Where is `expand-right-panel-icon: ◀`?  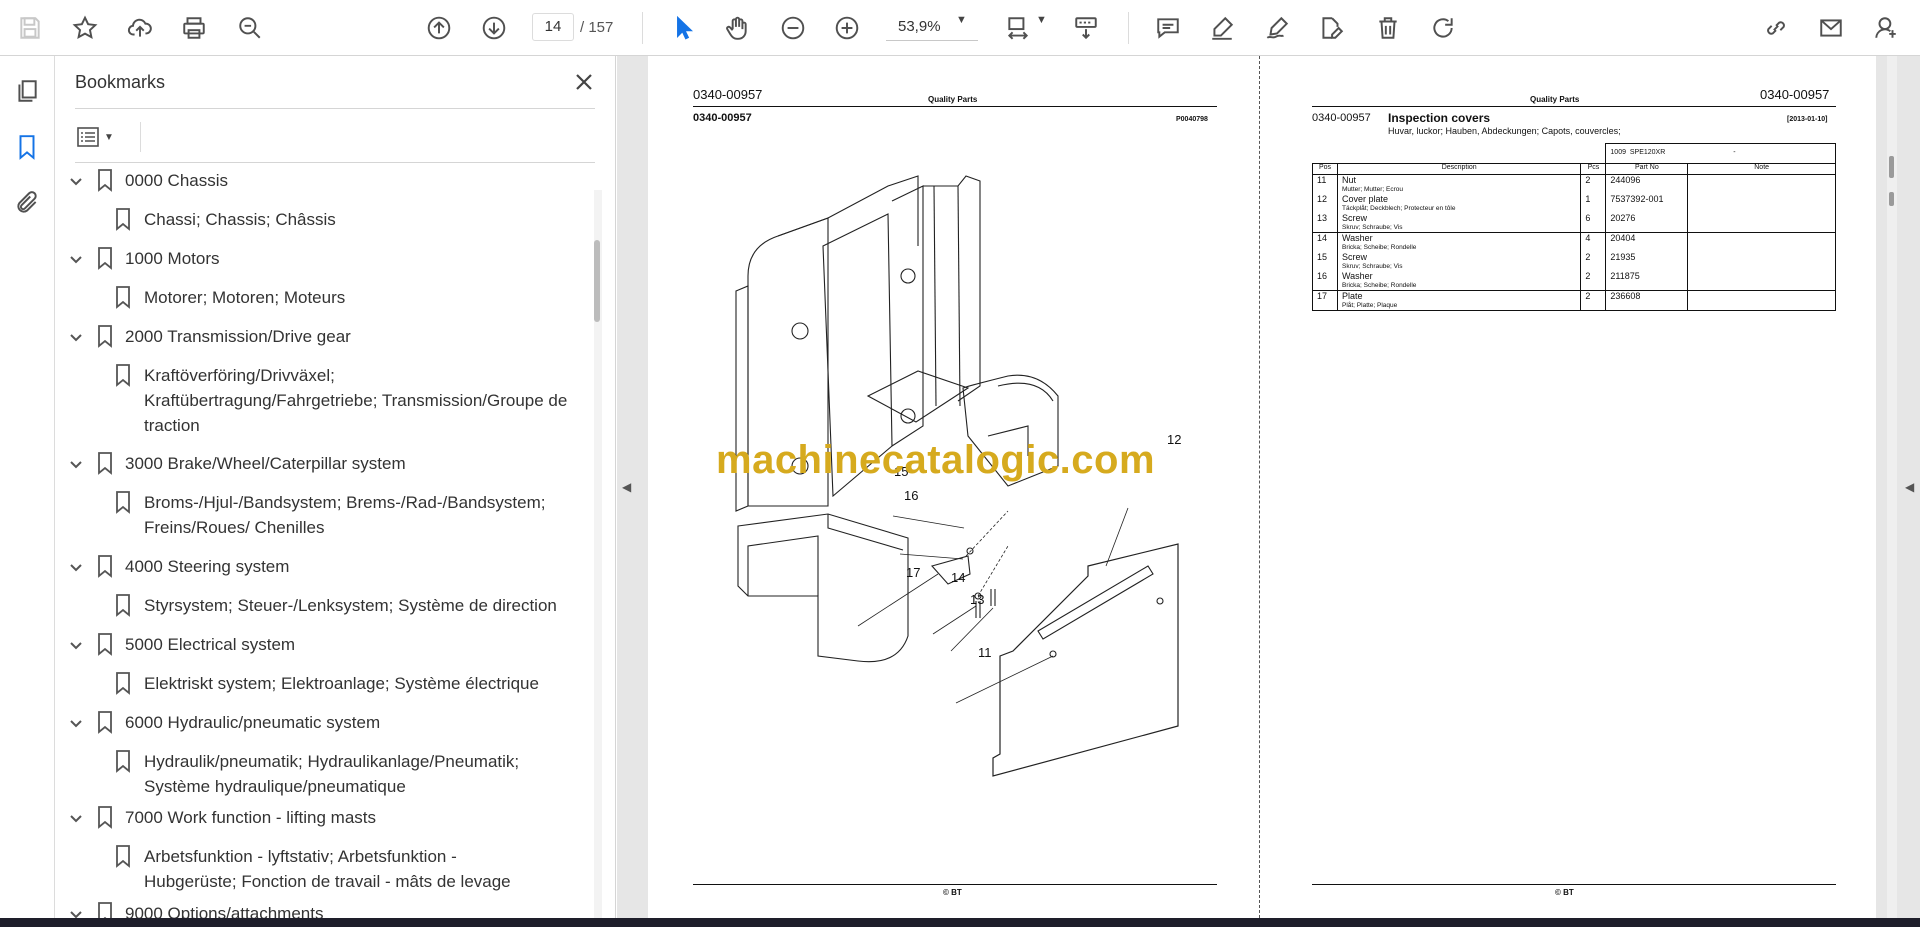 expand-right-panel-icon: ◀ is located at coordinates (1909, 487).